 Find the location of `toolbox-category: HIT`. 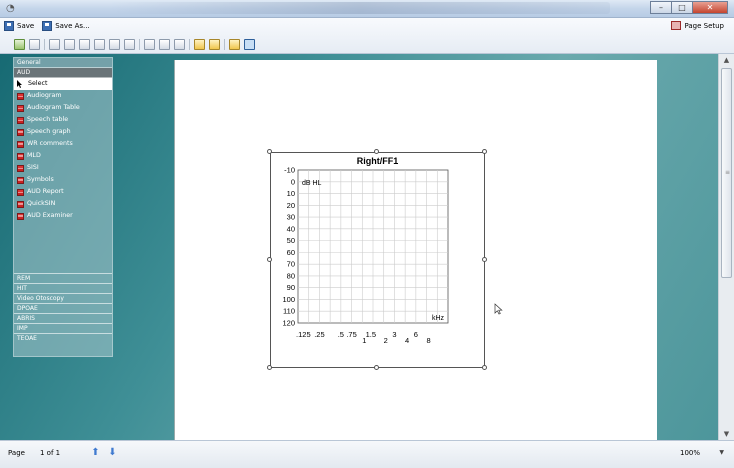

toolbox-category: HIT is located at coordinates (63, 288).